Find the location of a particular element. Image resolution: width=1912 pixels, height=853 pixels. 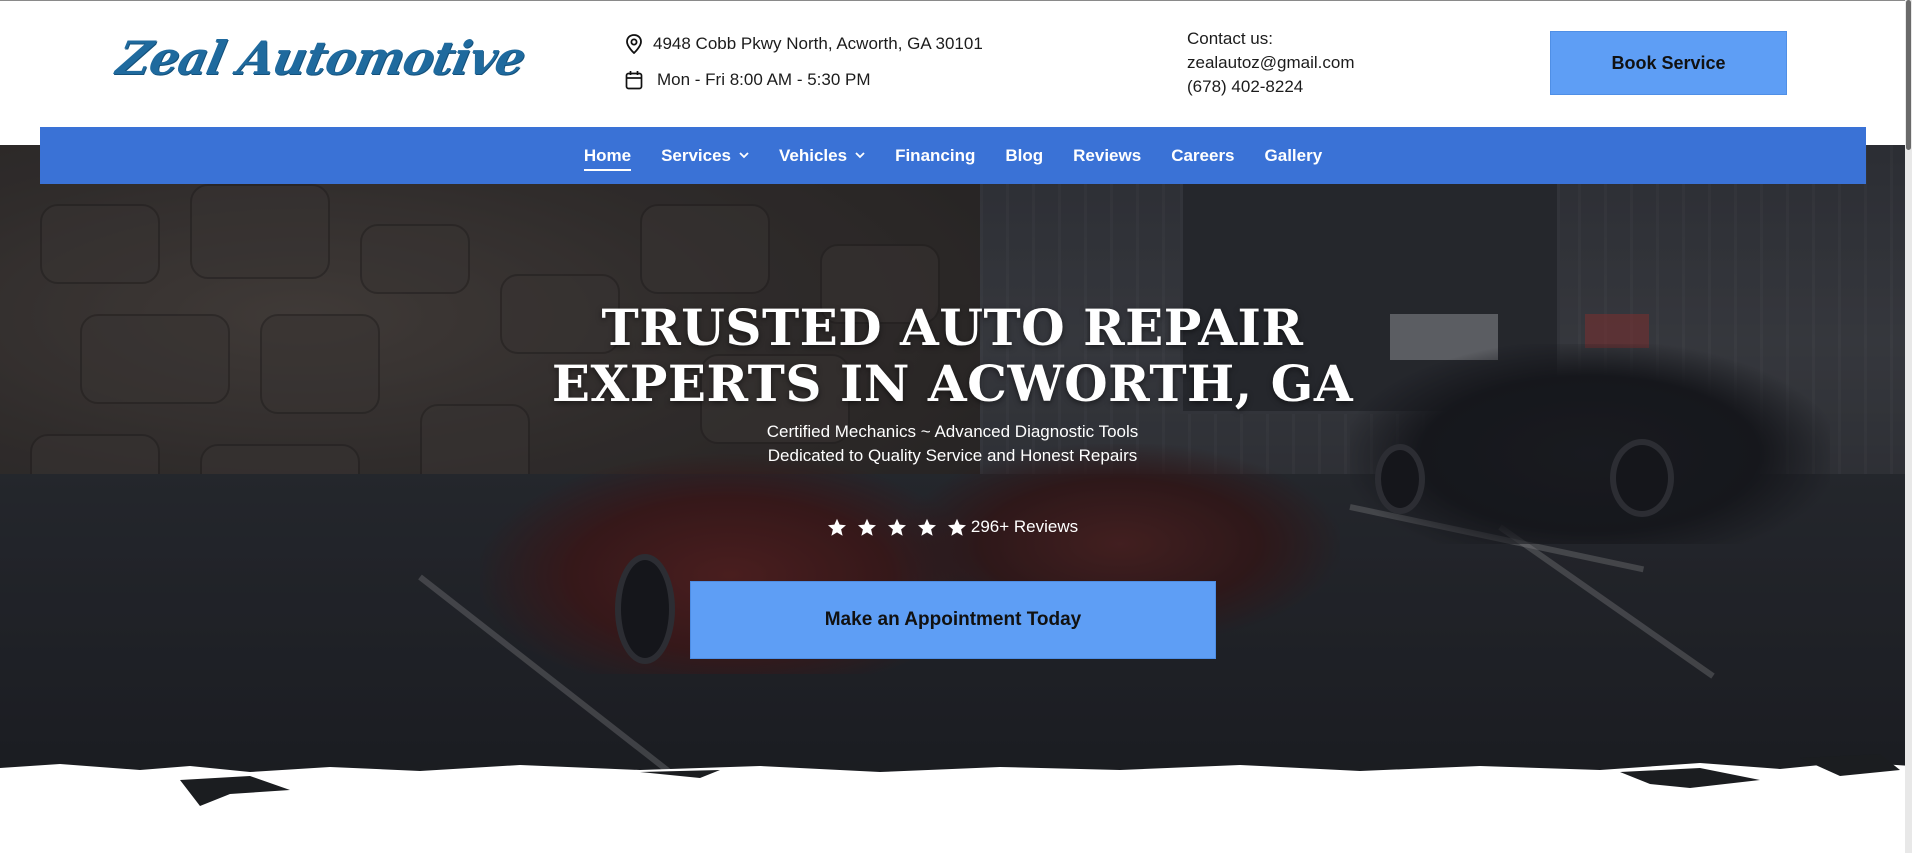

contact-label: Contact us: is located at coordinates (1230, 38).